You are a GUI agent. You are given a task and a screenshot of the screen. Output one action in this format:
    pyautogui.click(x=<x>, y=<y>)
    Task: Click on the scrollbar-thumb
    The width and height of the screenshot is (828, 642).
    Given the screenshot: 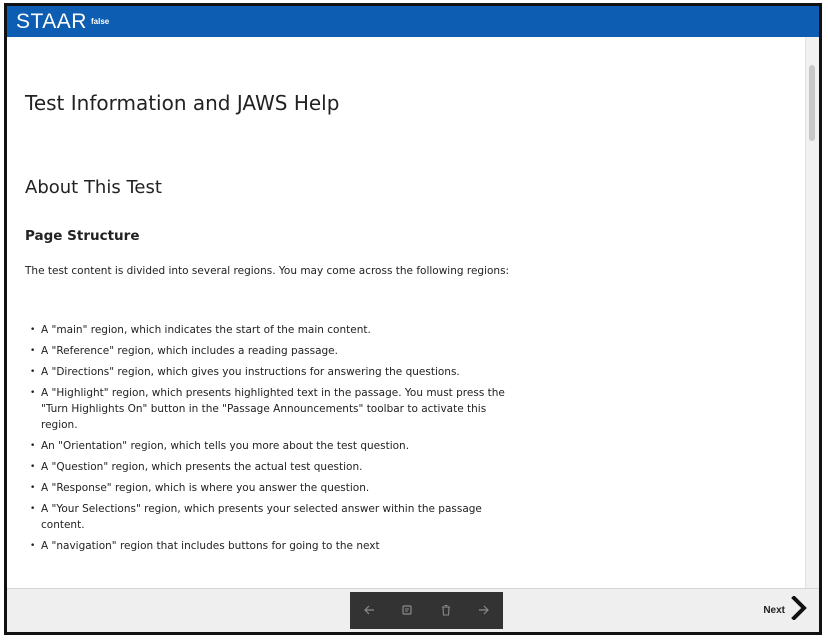 What is the action you would take?
    pyautogui.click(x=812, y=103)
    